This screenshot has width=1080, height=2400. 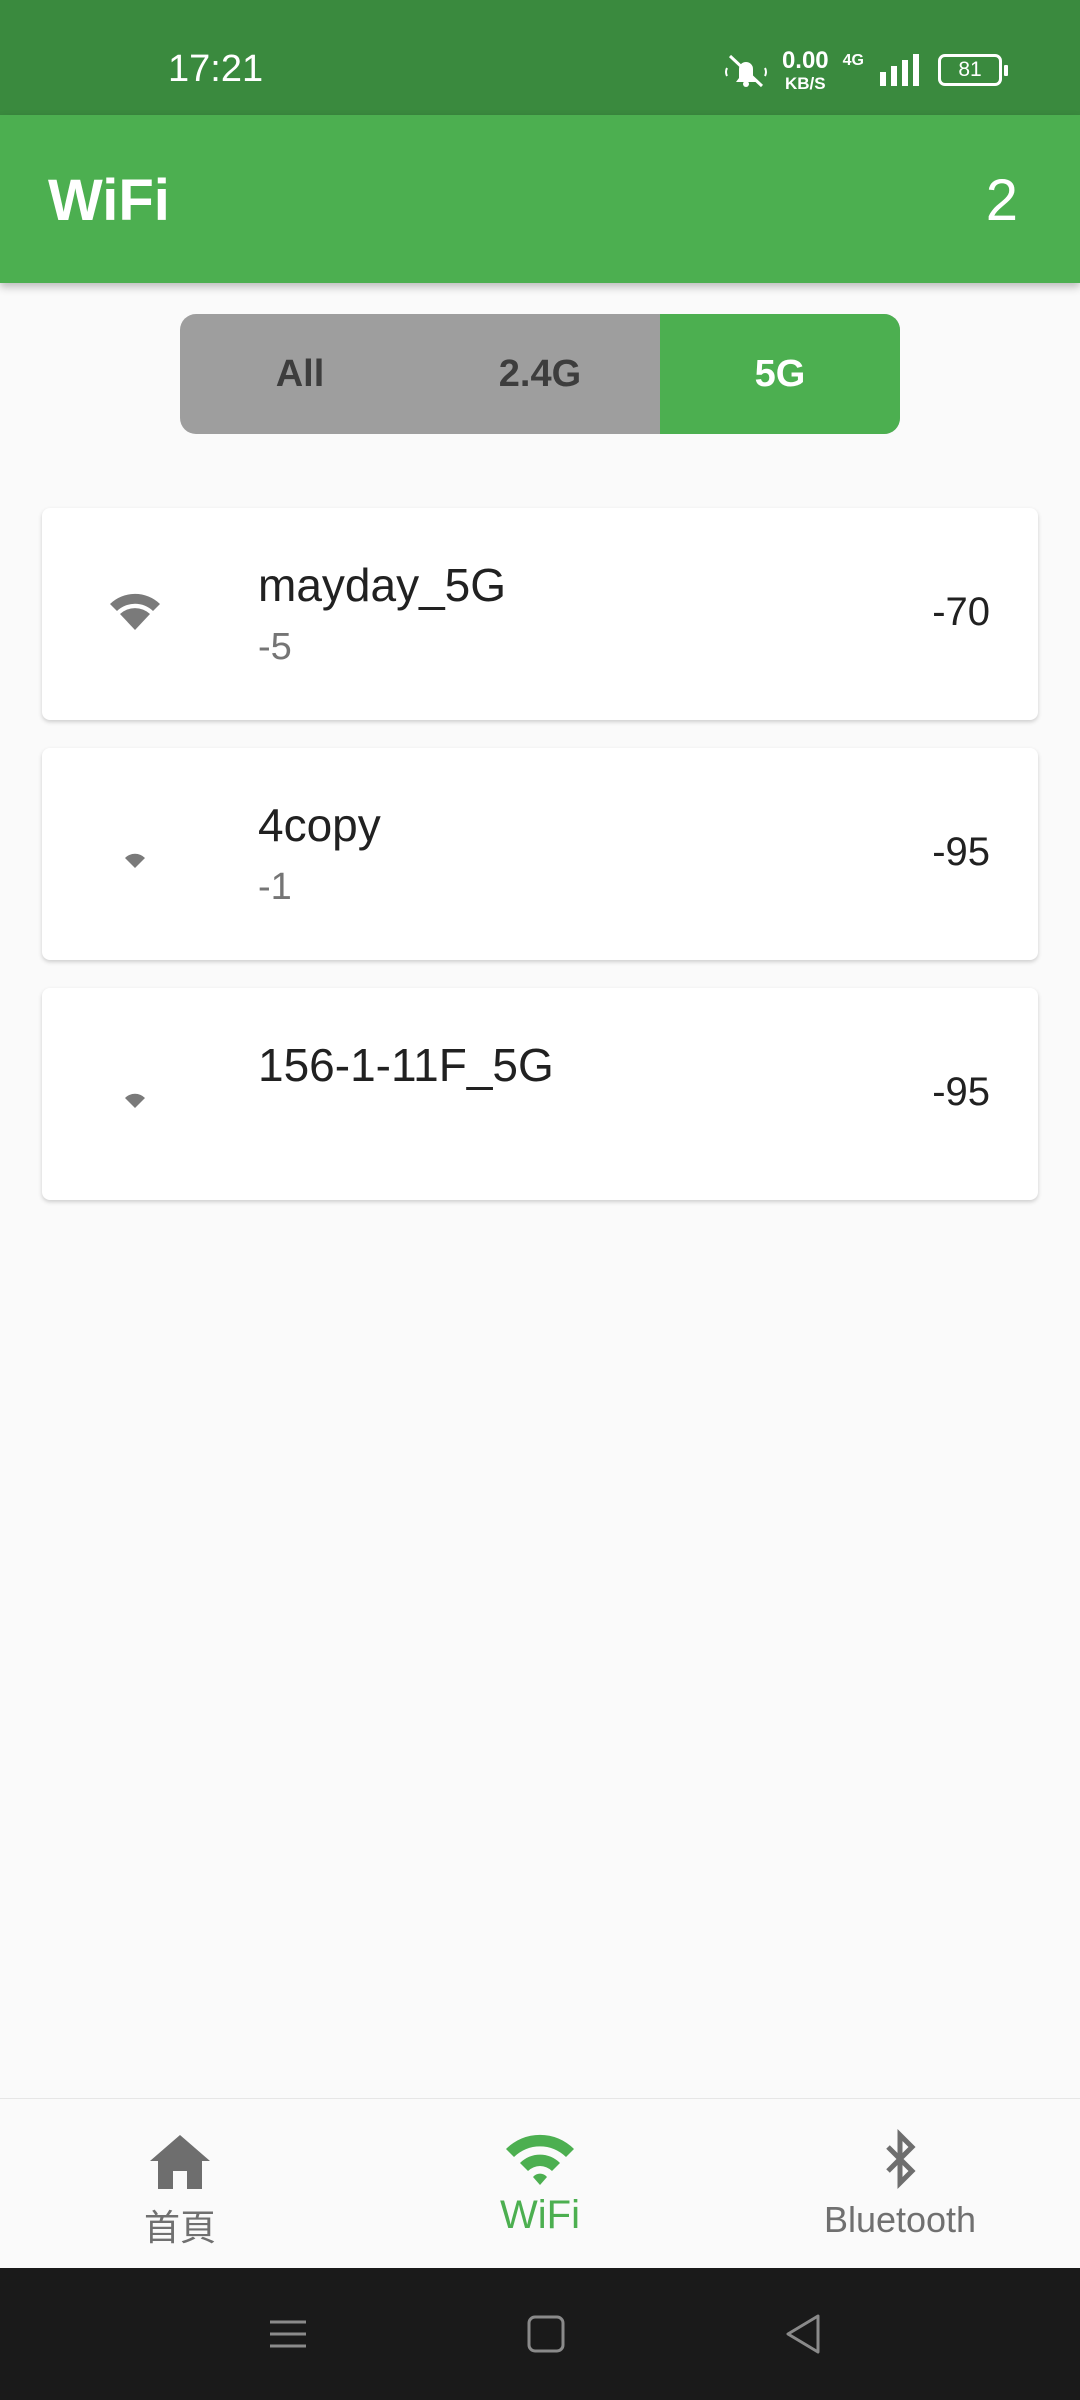 What do you see at coordinates (216, 69) in the screenshot?
I see `status-time: 17:21` at bounding box center [216, 69].